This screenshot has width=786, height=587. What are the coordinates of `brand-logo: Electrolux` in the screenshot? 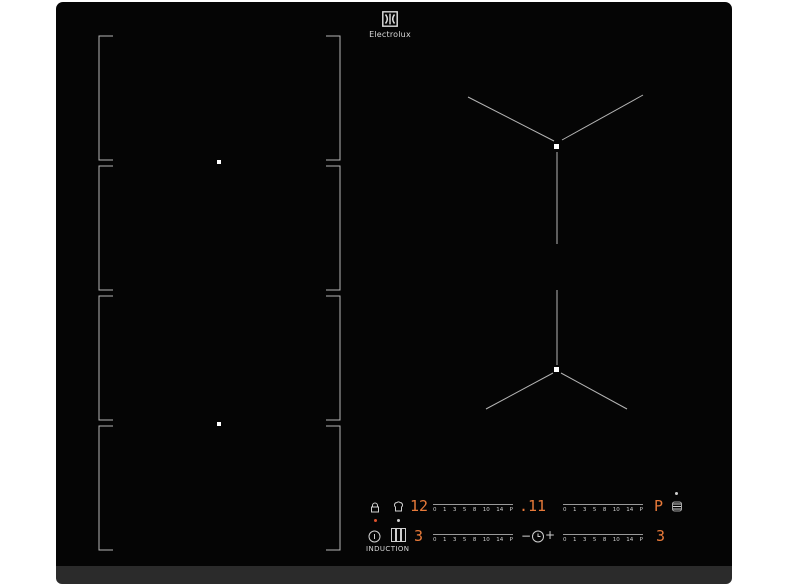 It's located at (390, 24).